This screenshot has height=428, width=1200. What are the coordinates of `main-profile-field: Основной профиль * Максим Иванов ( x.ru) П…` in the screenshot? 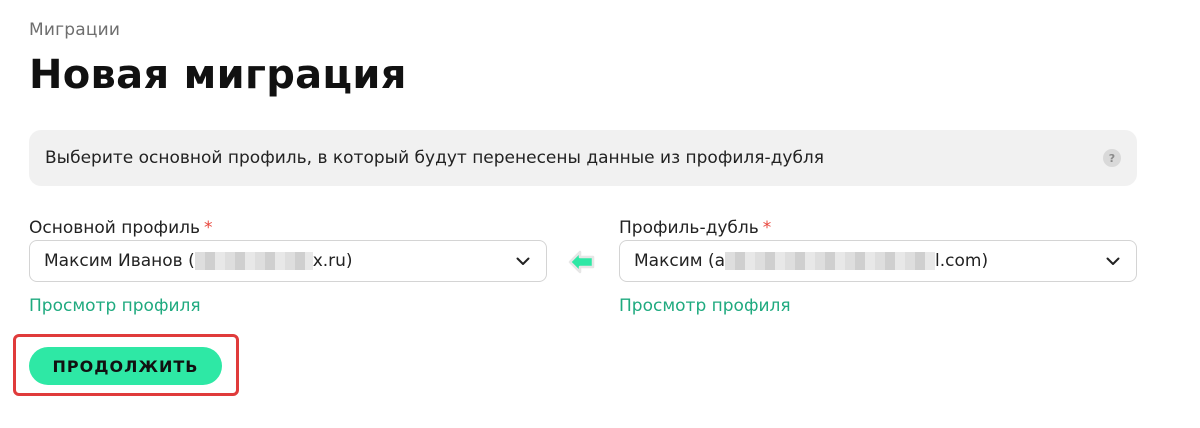 It's located at (288, 266).